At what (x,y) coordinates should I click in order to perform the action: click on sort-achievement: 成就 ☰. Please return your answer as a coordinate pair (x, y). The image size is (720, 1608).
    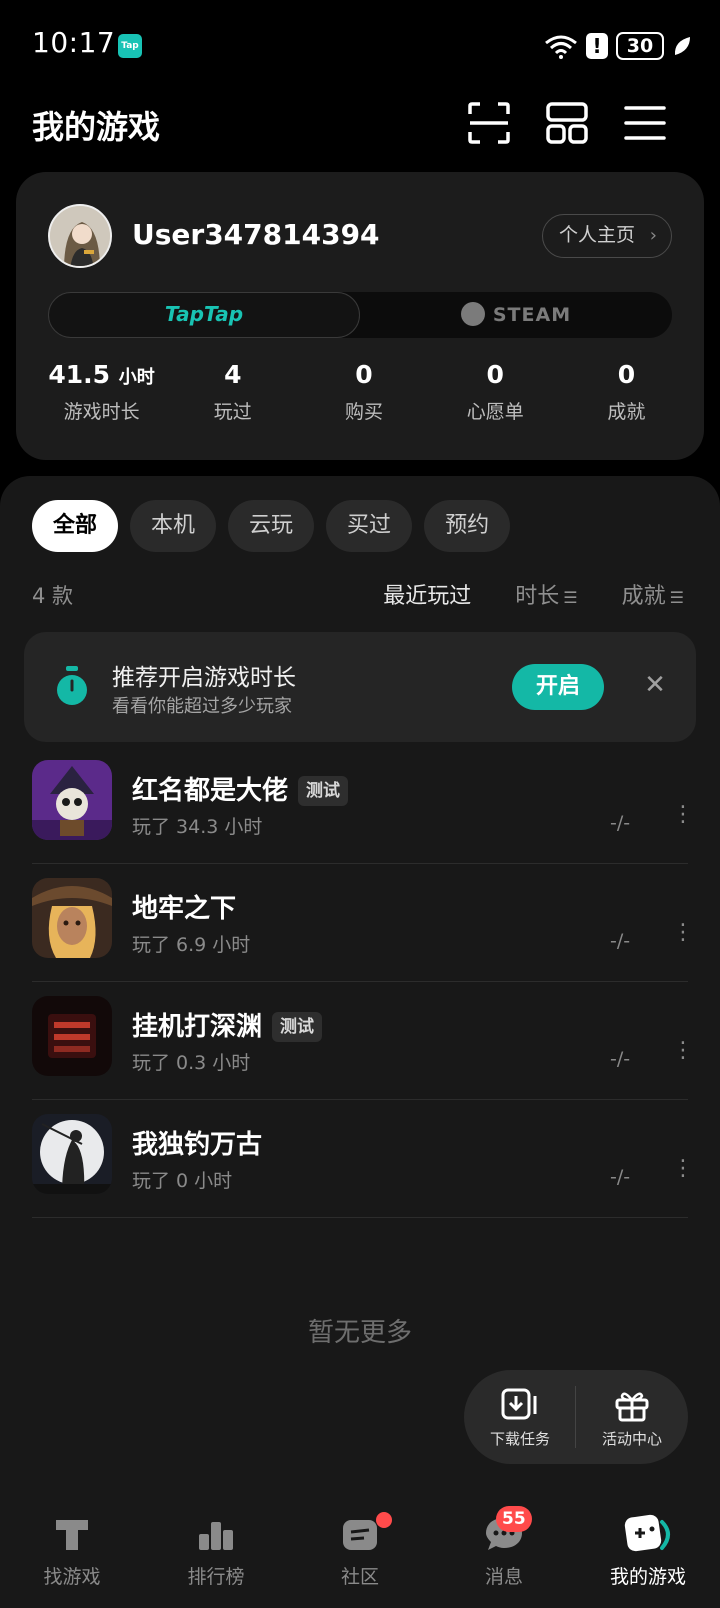
    Looking at the image, I should click on (653, 594).